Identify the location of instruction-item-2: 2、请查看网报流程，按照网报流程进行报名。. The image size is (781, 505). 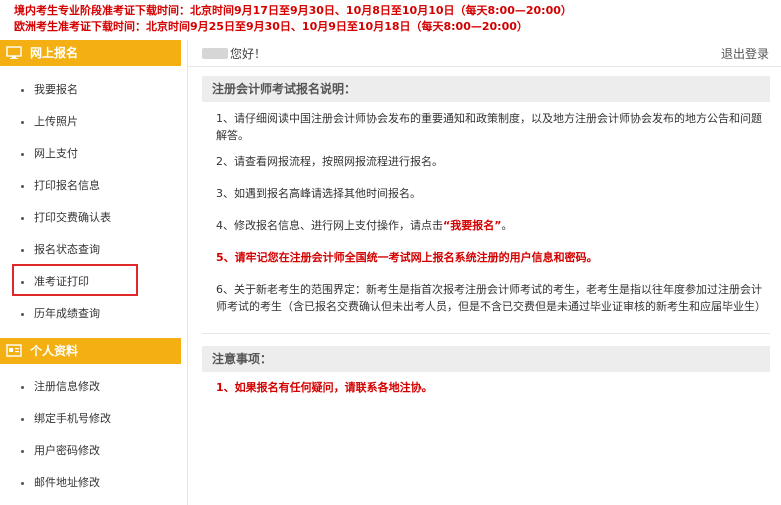
(329, 161).